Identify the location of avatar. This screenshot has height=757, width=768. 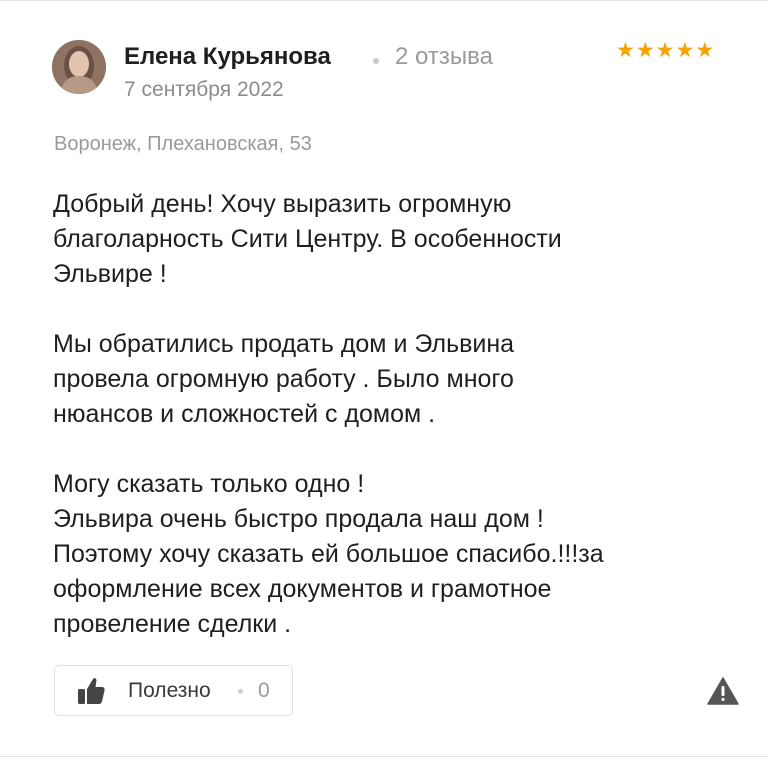
(79, 67).